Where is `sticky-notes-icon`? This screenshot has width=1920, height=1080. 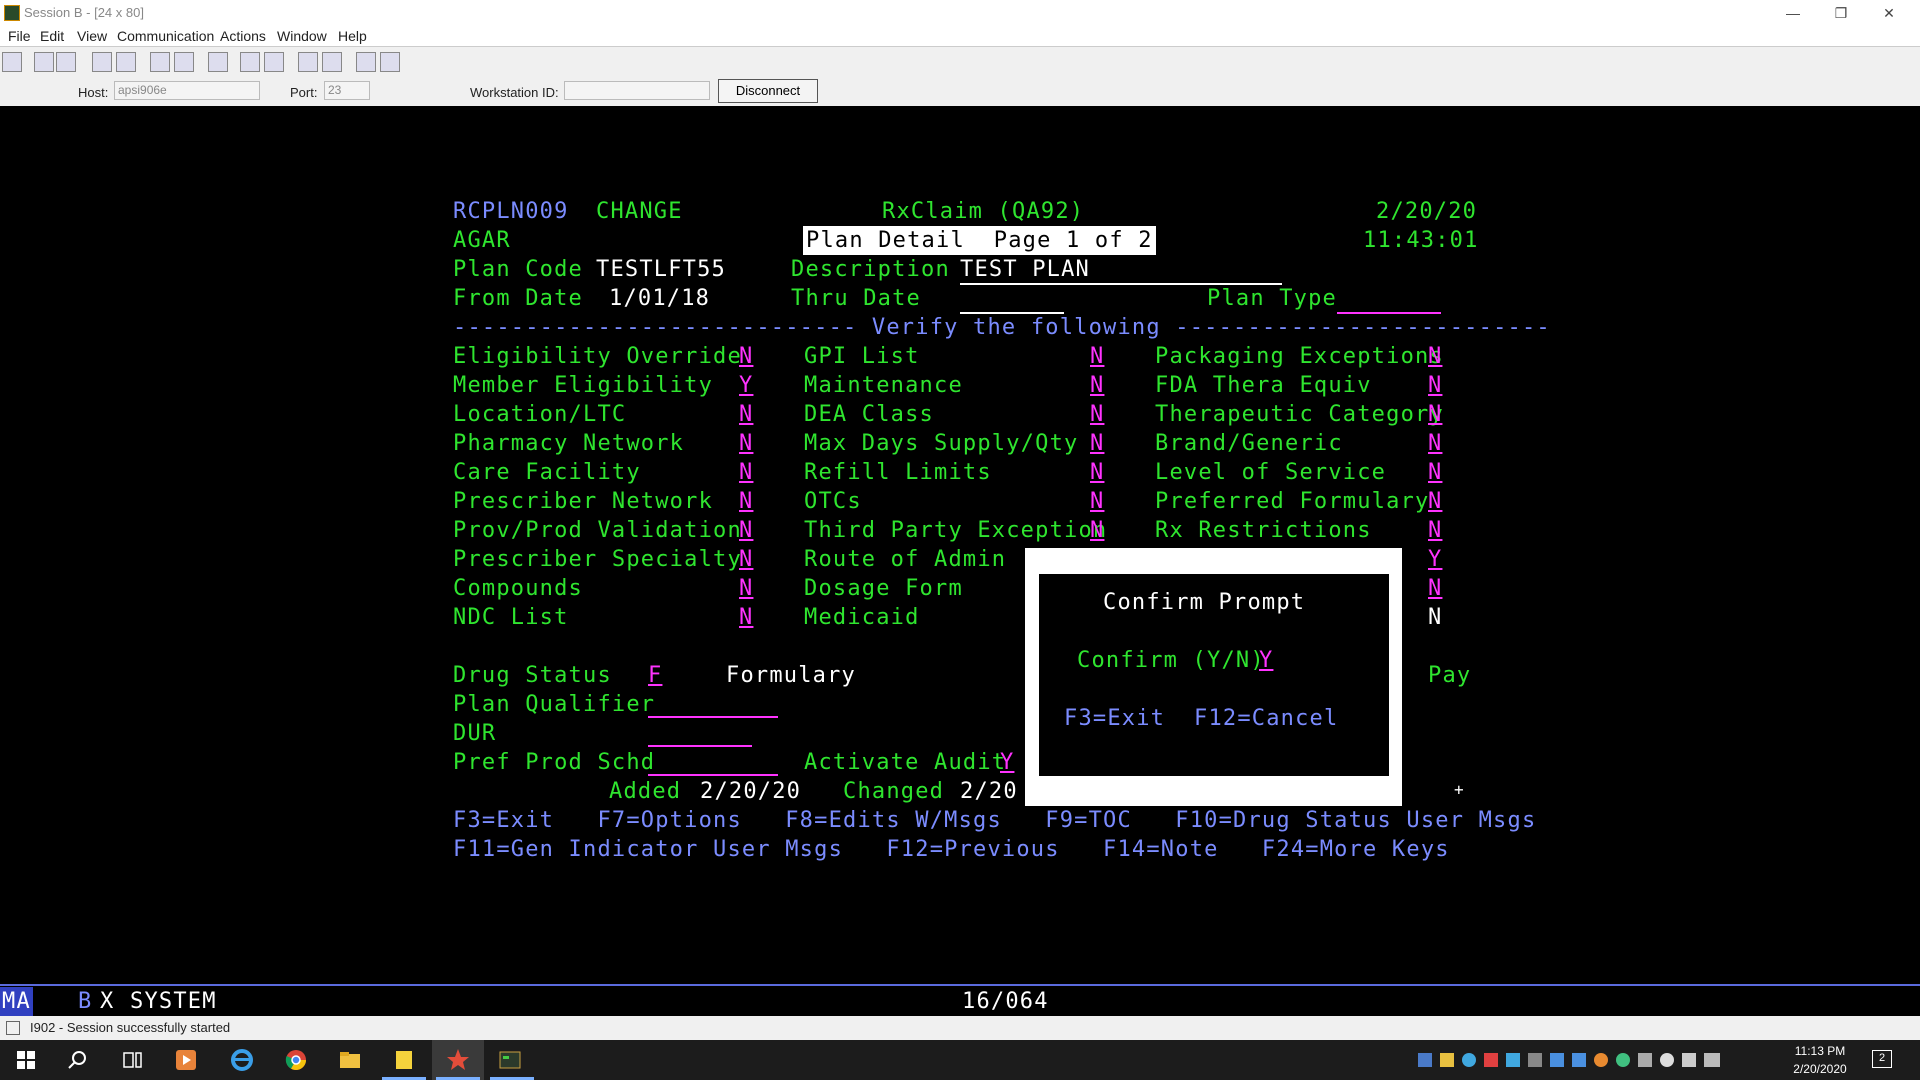
sticky-notes-icon is located at coordinates (404, 1060).